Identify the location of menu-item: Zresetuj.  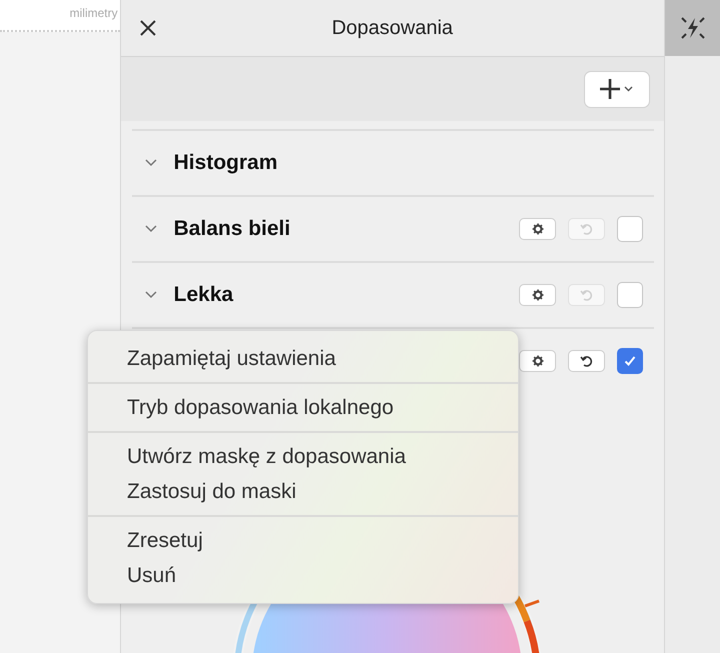
(303, 540).